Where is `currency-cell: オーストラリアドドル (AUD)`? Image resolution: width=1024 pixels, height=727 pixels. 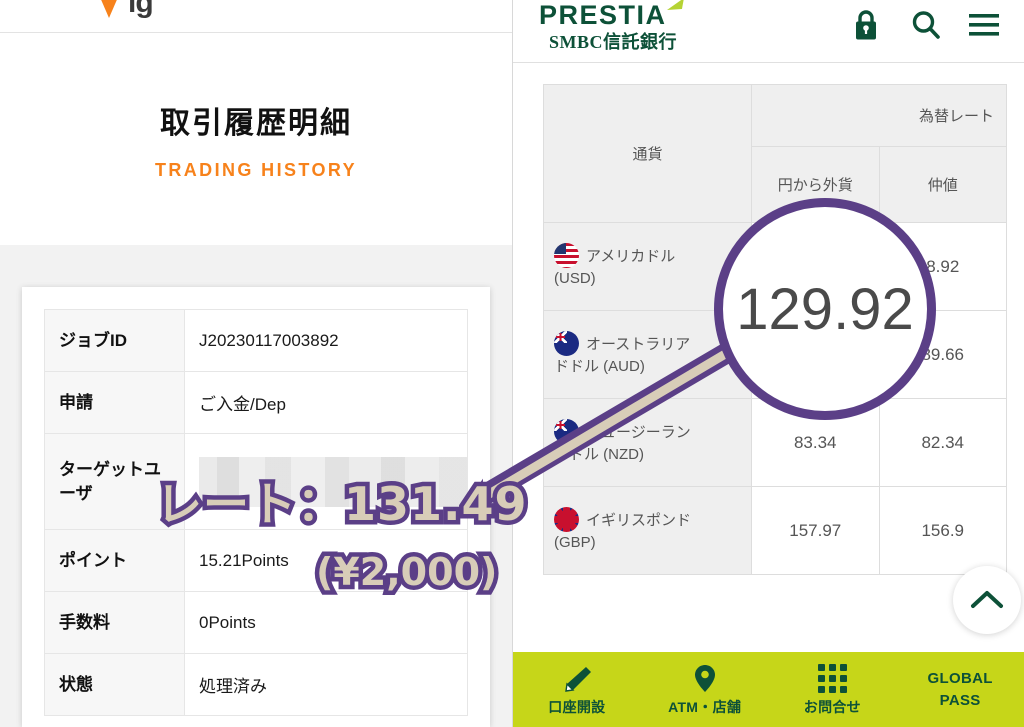 currency-cell: オーストラリアドドル (AUD) is located at coordinates (647, 354).